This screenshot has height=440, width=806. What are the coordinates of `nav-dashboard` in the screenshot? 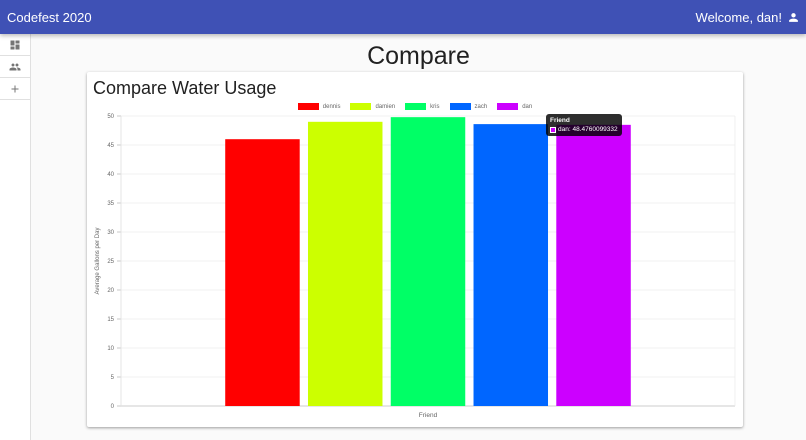 It's located at (15, 45).